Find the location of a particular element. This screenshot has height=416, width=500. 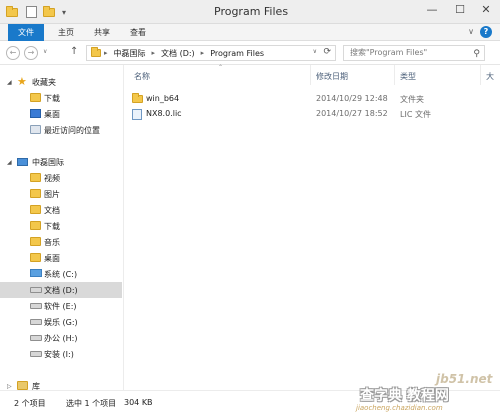

nav-favorite-downloads: 下载 is located at coordinates (61, 98).